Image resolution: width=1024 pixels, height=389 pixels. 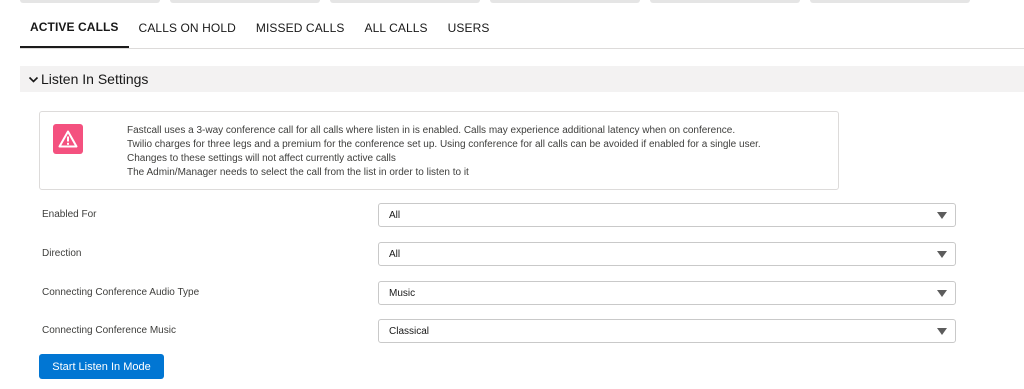 I want to click on enabled-for-row: Enabled For All, so click(x=499, y=216).